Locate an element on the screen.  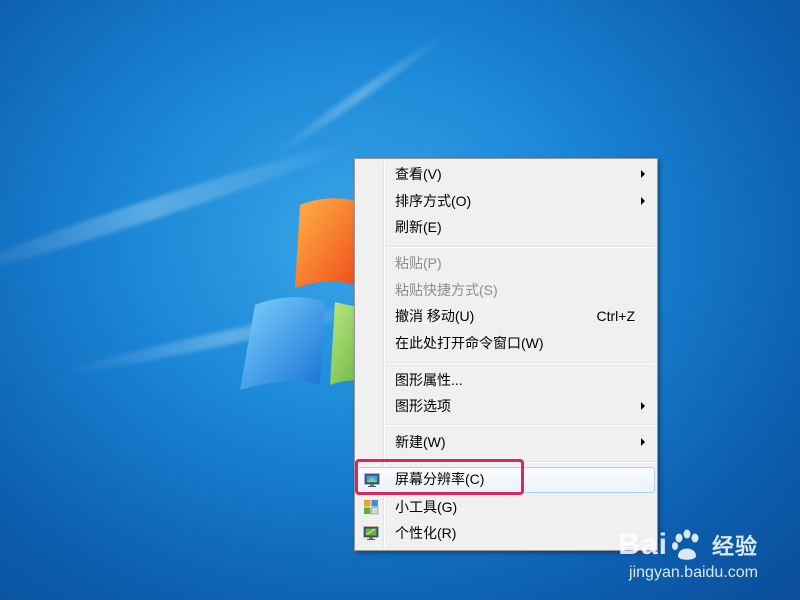
menu-item-graphics-options: 图形选项 is located at coordinates (506, 406).